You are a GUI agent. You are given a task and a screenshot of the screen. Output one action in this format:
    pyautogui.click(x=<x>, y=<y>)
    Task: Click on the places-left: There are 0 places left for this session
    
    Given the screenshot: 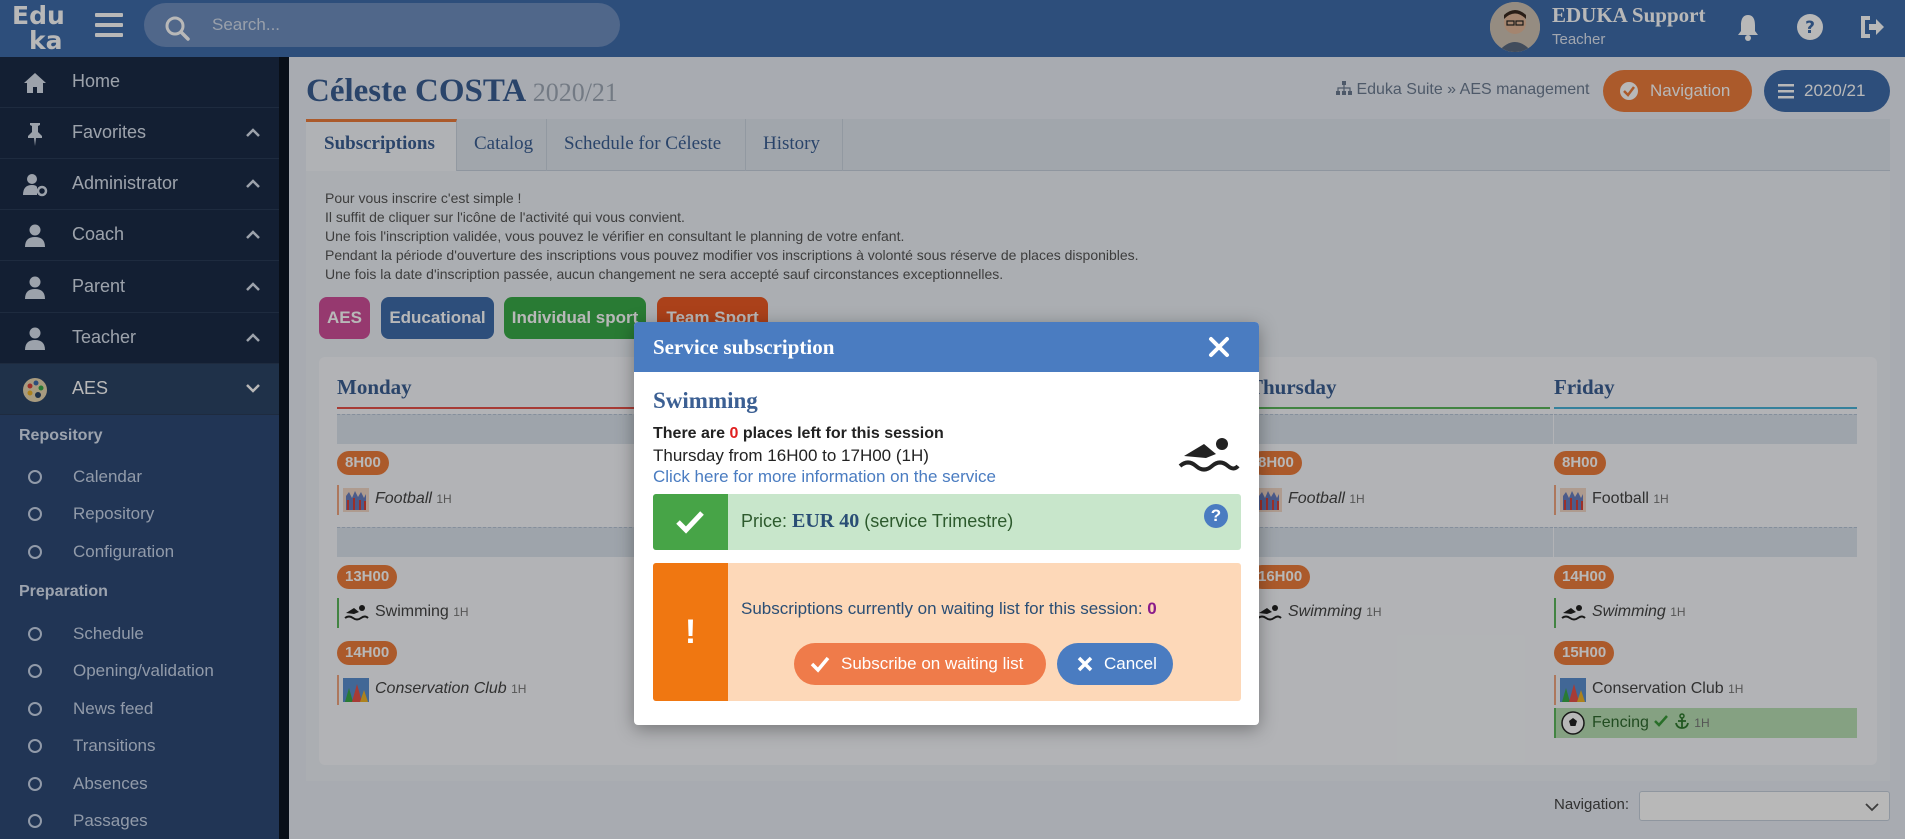 What is the action you would take?
    pyautogui.click(x=798, y=433)
    